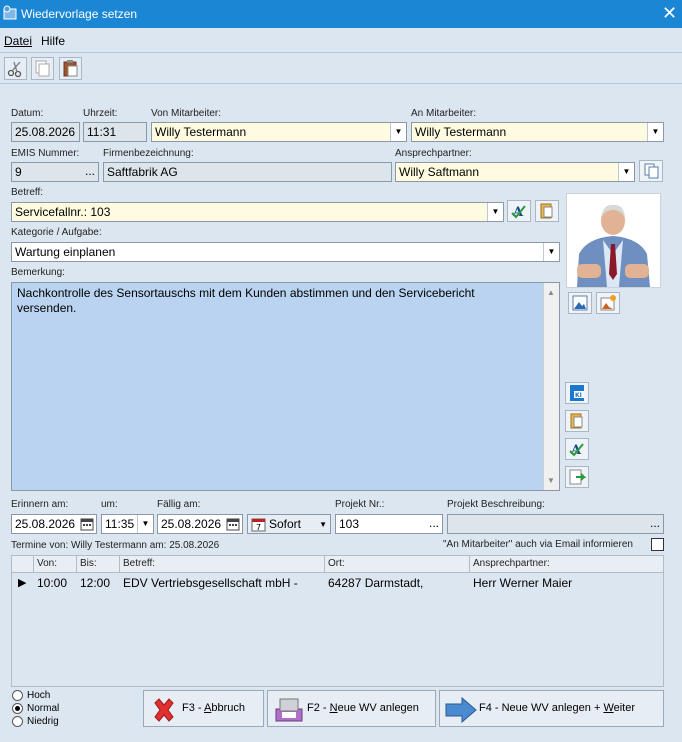 The width and height of the screenshot is (682, 742). I want to click on priority-hoch-radio, so click(17, 695).